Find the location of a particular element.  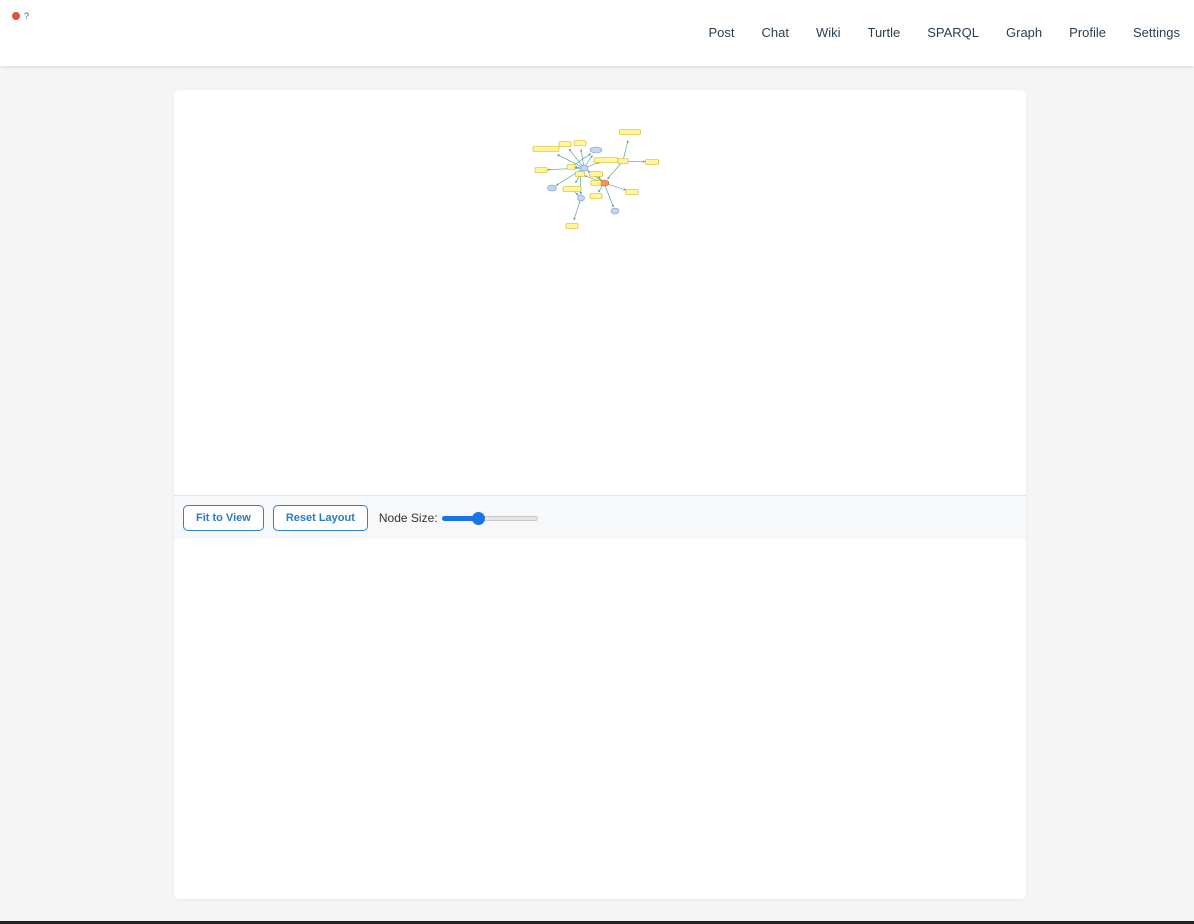

nav-wiki: Wiki is located at coordinates (828, 32).